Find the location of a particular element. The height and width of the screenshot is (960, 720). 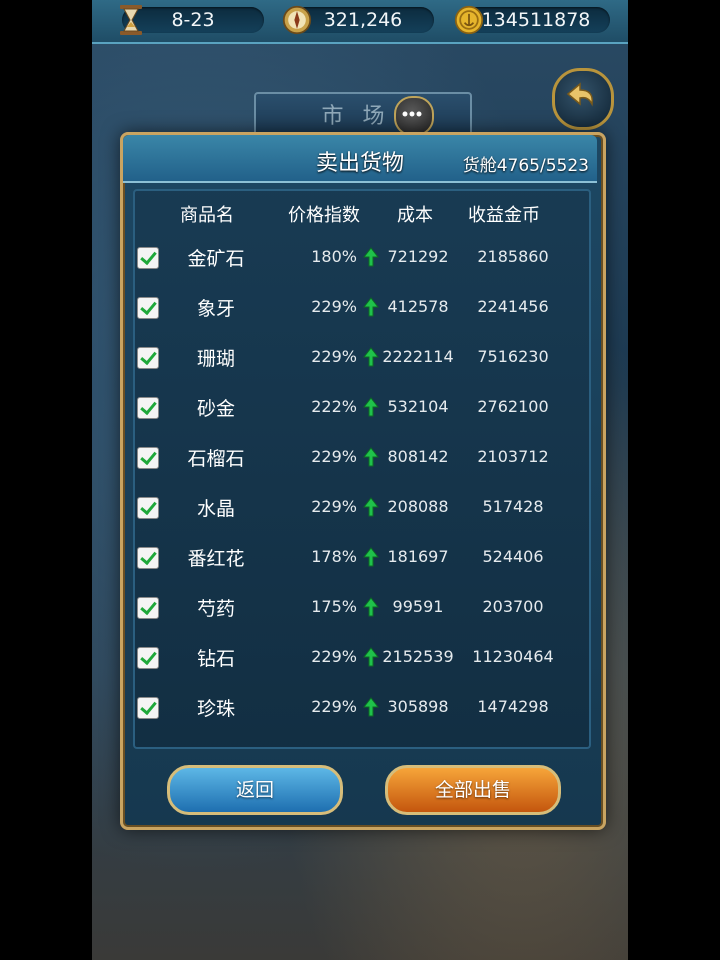

profit-value: 11230464 is located at coordinates (513, 656).